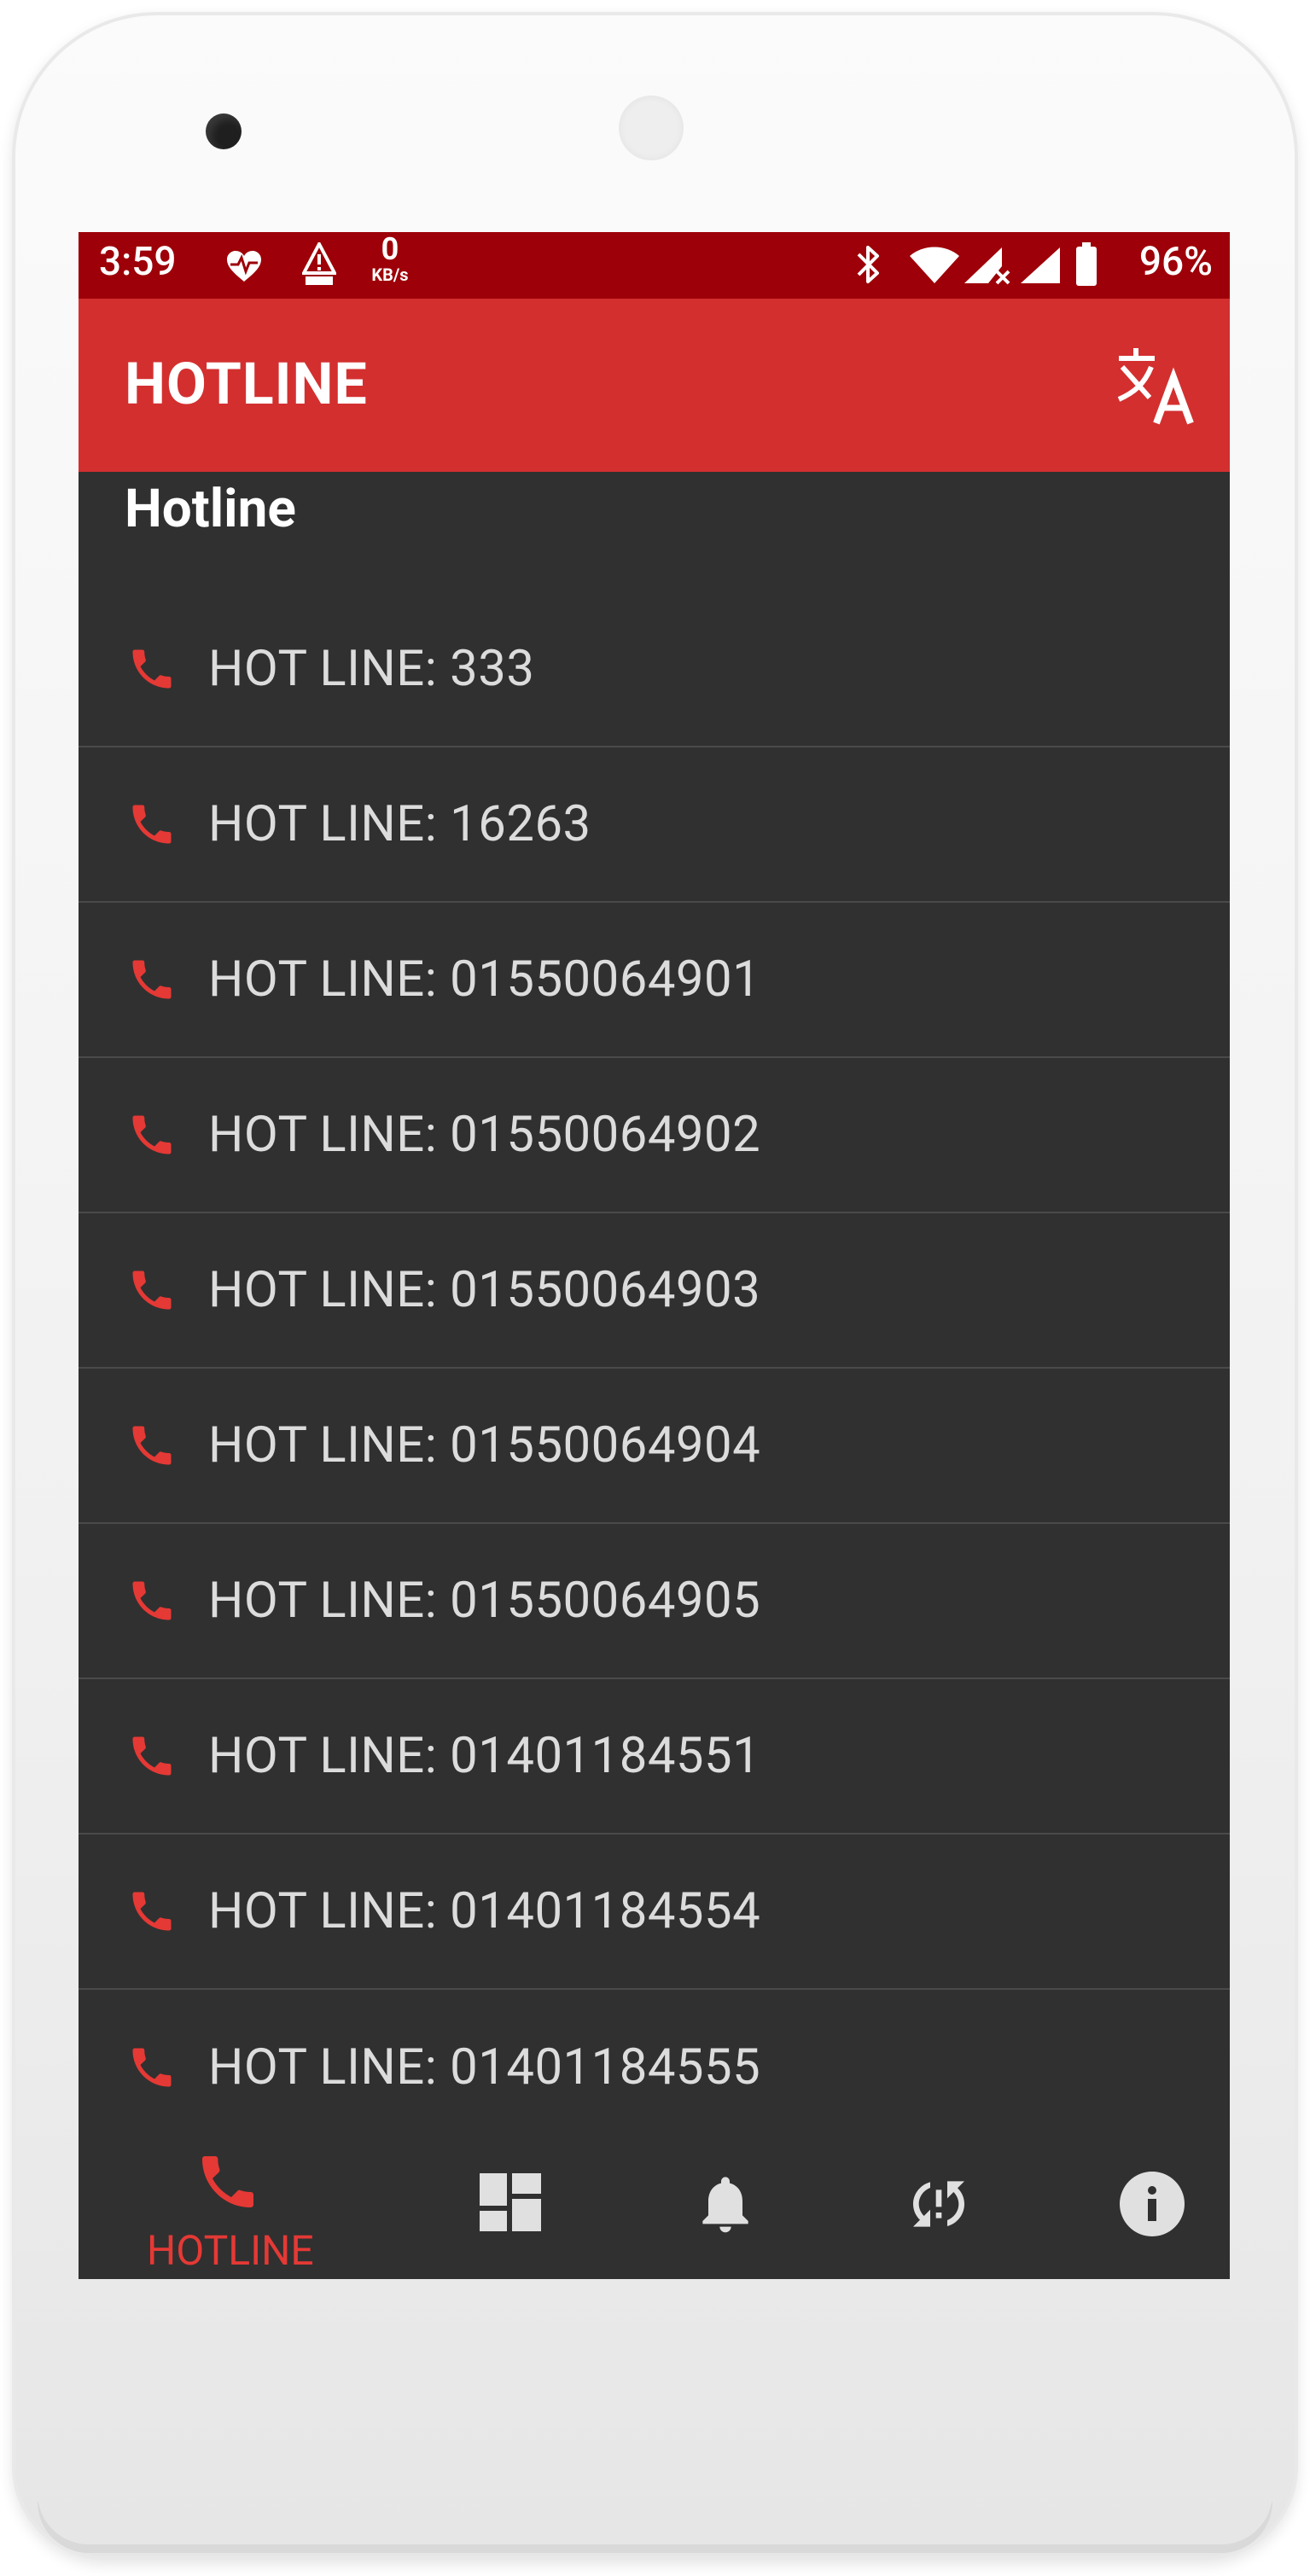  I want to click on nav-hotline: HOTLINE, so click(231, 2198).